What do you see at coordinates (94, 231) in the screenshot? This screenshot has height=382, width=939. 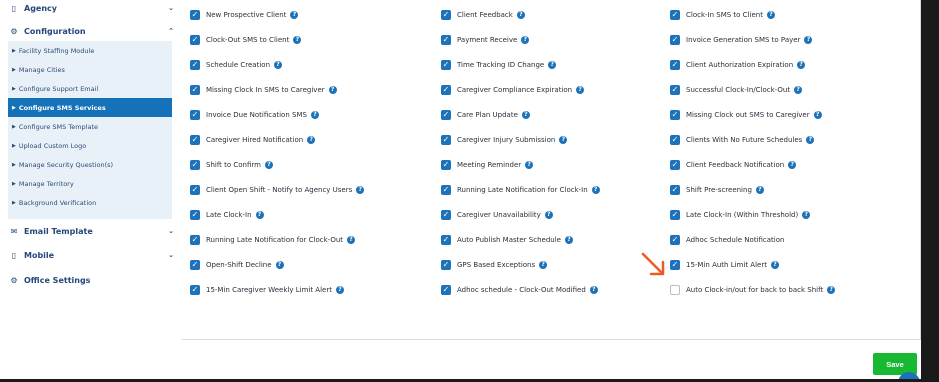 I see `sidebar-section-email-template: ✉ Email Template ⌄` at bounding box center [94, 231].